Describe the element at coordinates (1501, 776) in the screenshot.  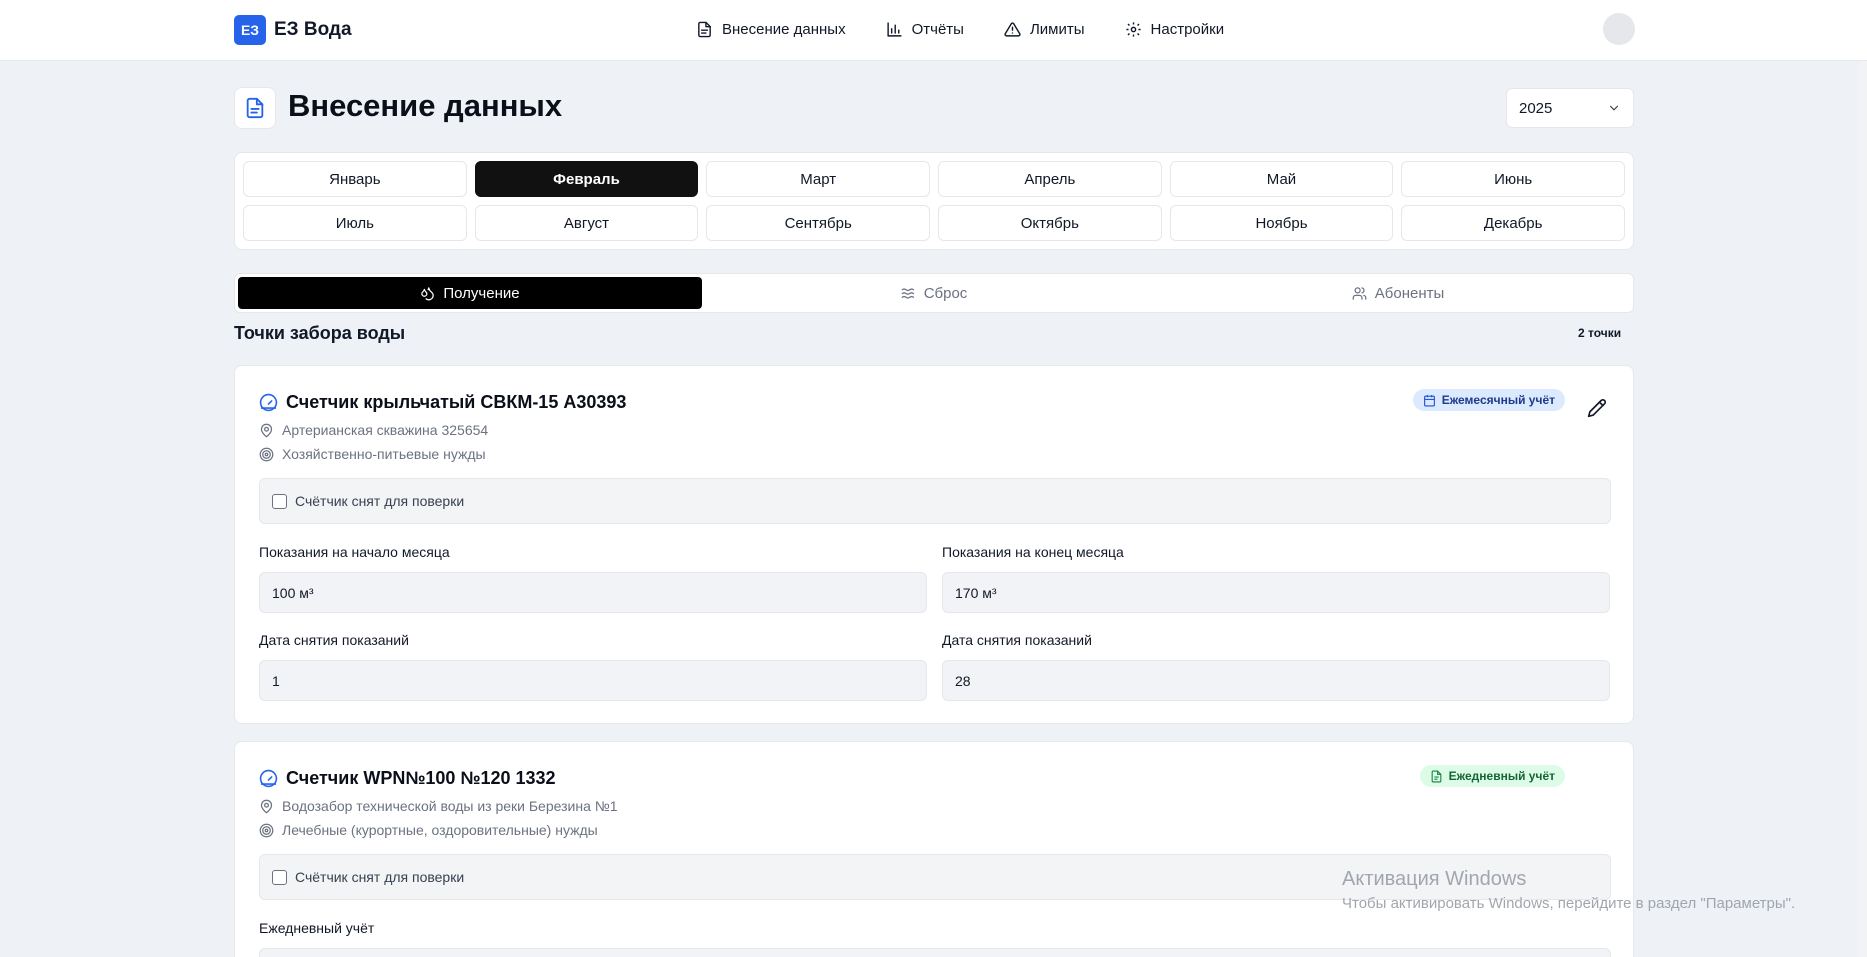
I see `status-badge-label: Ежедневный учёт` at that location.